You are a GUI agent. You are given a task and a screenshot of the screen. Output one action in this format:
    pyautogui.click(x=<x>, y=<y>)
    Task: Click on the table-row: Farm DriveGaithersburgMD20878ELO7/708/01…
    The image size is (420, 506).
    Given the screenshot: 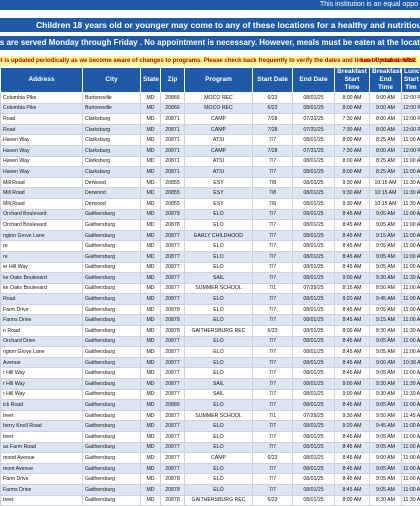 What is the action you would take?
    pyautogui.click(x=210, y=309)
    